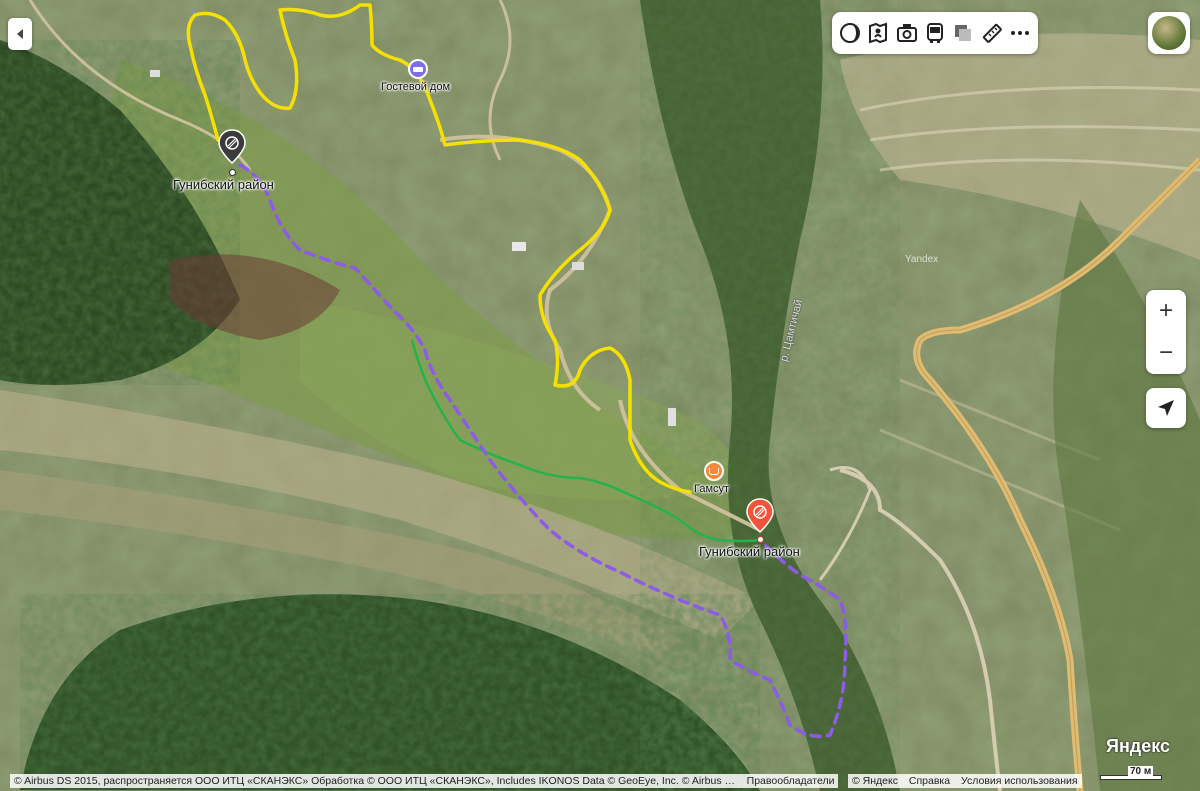  I want to click on photo-camera-icon, so click(906, 33).